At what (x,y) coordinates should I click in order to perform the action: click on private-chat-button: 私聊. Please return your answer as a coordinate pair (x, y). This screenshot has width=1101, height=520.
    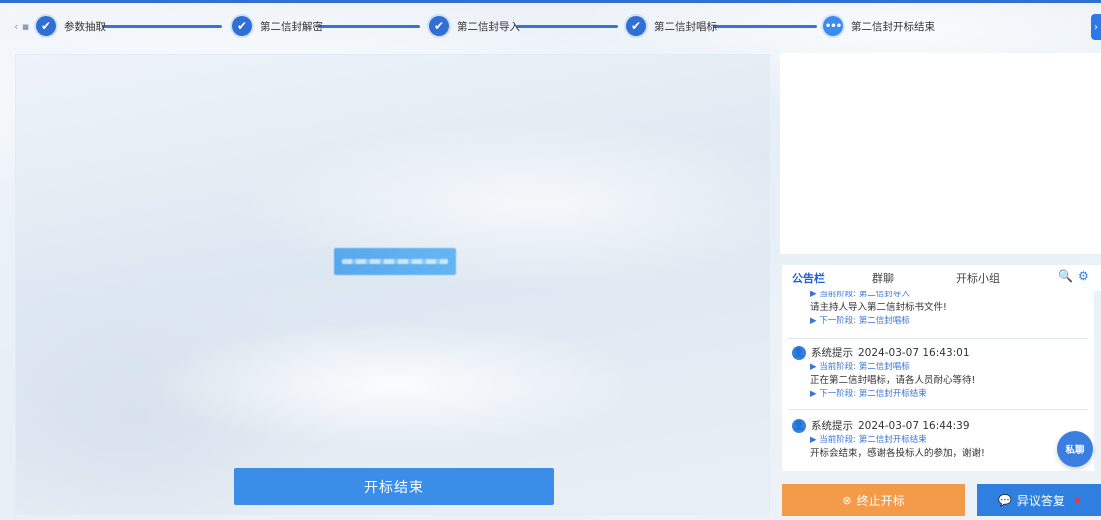
    Looking at the image, I should click on (1075, 449).